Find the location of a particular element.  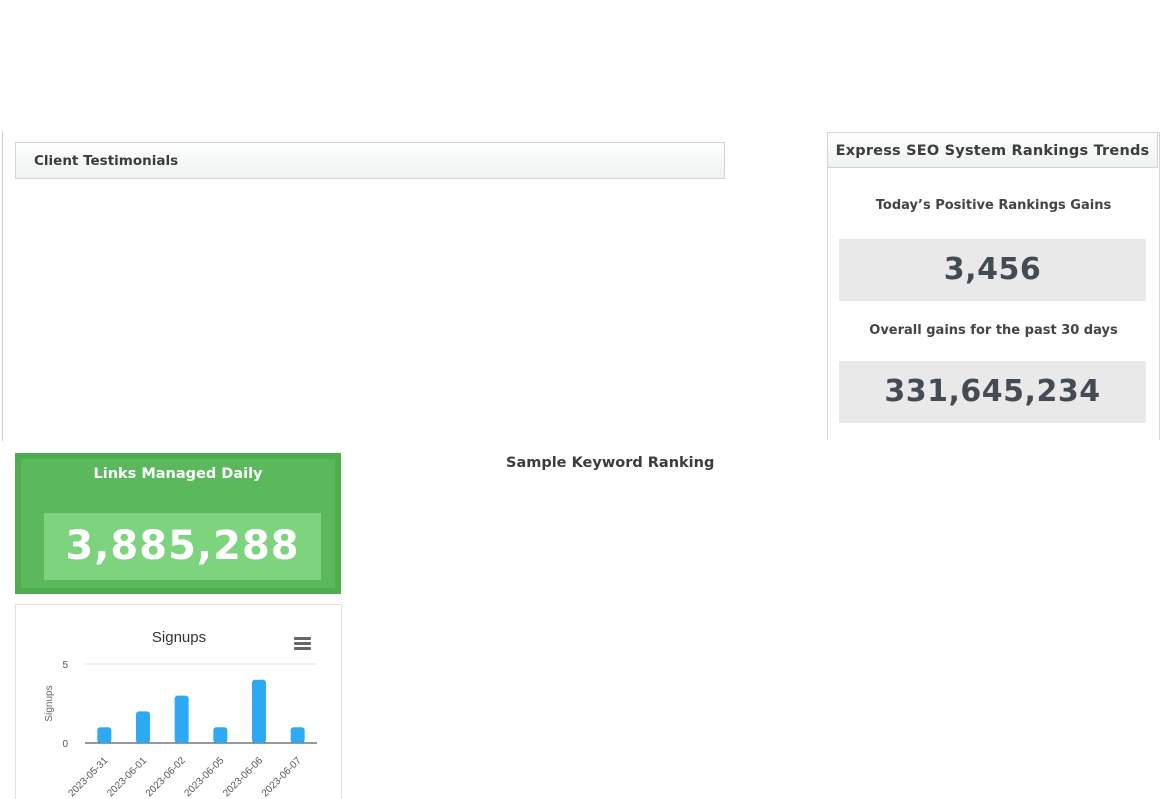

x-tick-label: 2023-06-02 is located at coordinates (166, 777).